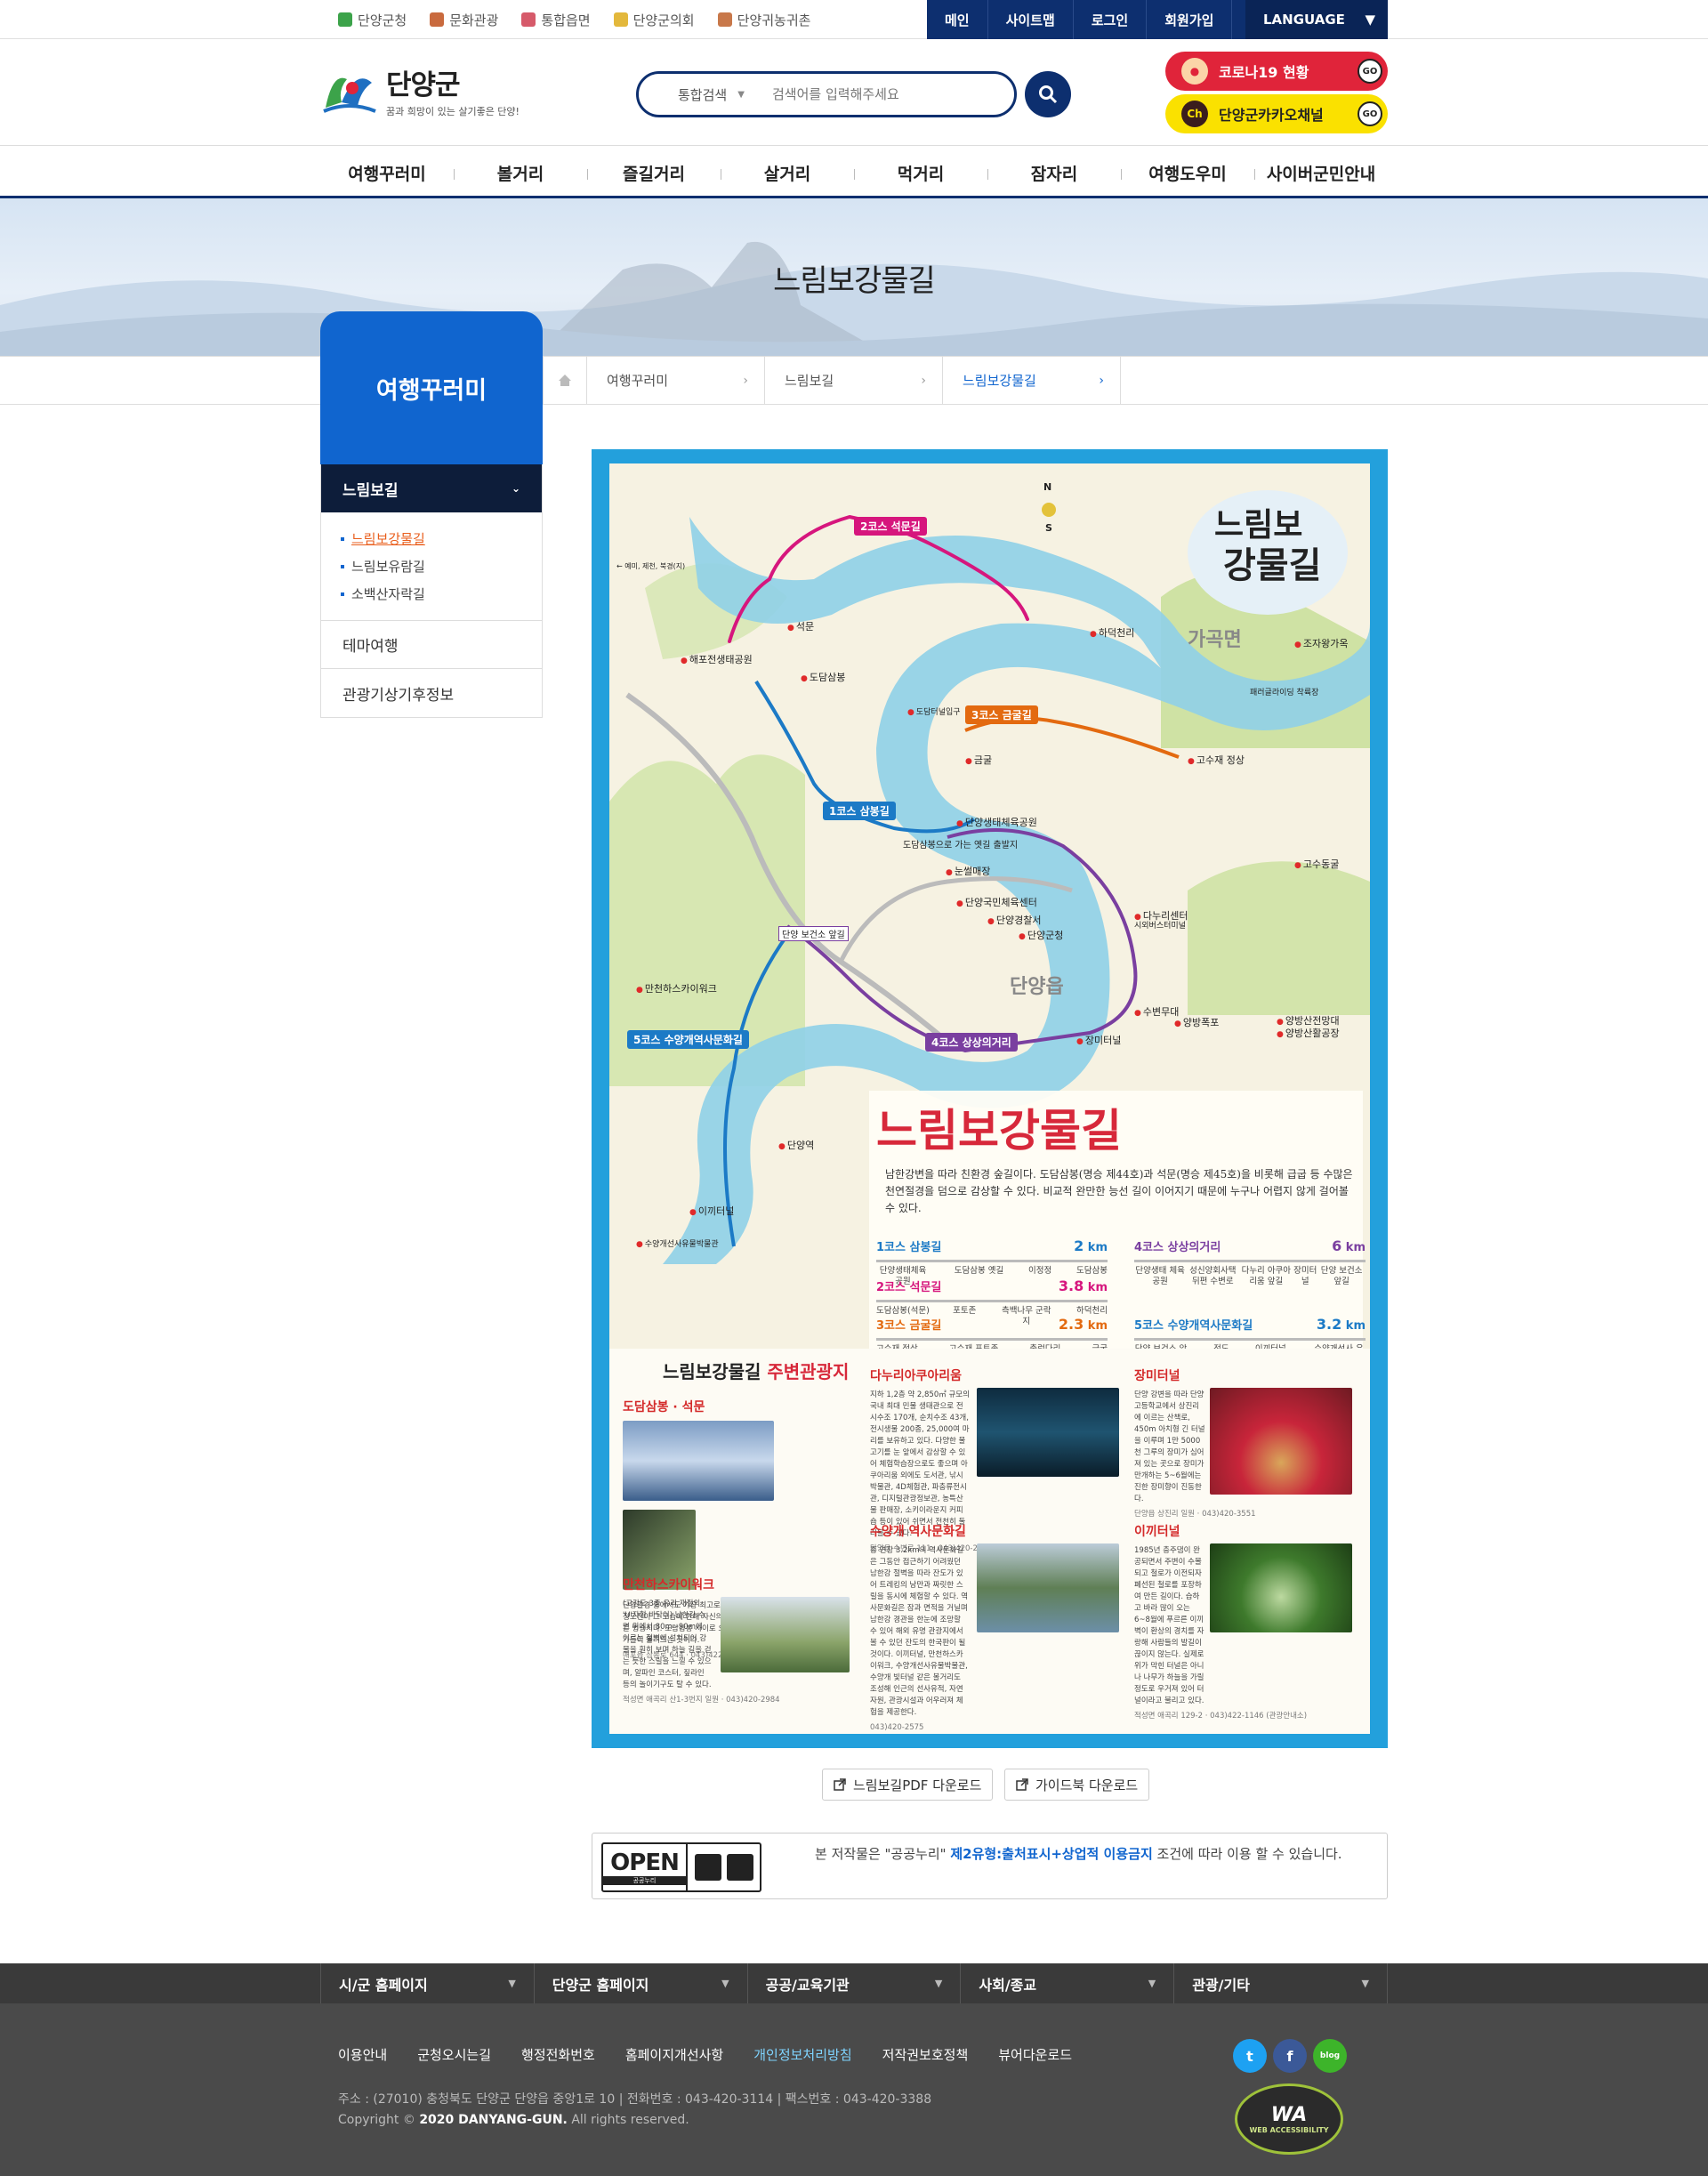  Describe the element at coordinates (1193, 1326) in the screenshot. I see `route-name: 5코스 수양개역사문화길` at that location.